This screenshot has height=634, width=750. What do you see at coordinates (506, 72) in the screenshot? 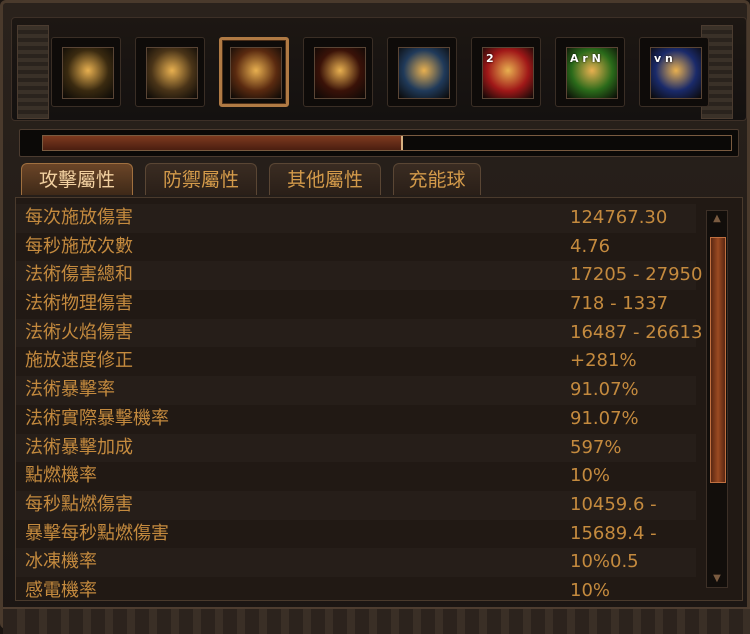
I see `skill-slot: 2` at bounding box center [506, 72].